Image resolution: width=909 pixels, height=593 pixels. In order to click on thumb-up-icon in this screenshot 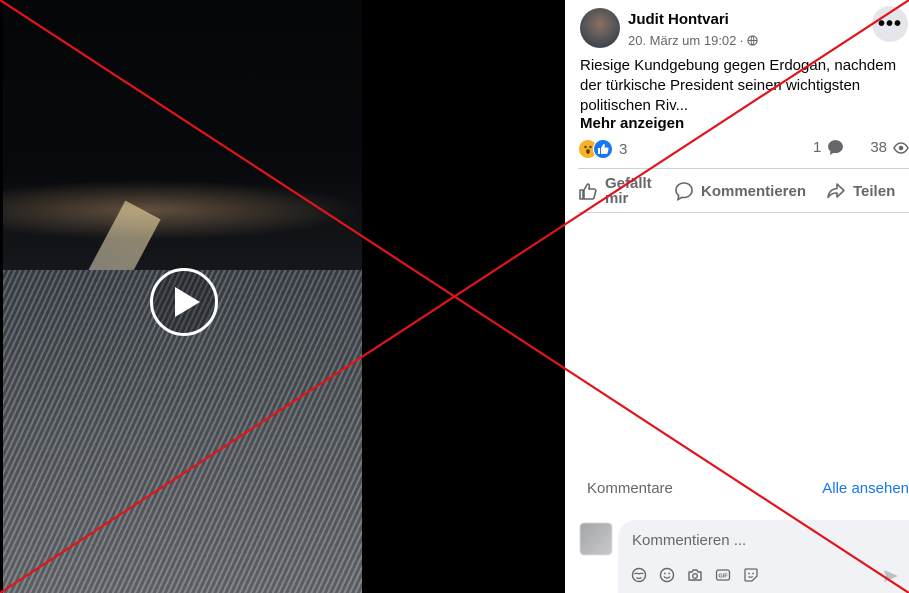, I will do `click(588, 191)`.